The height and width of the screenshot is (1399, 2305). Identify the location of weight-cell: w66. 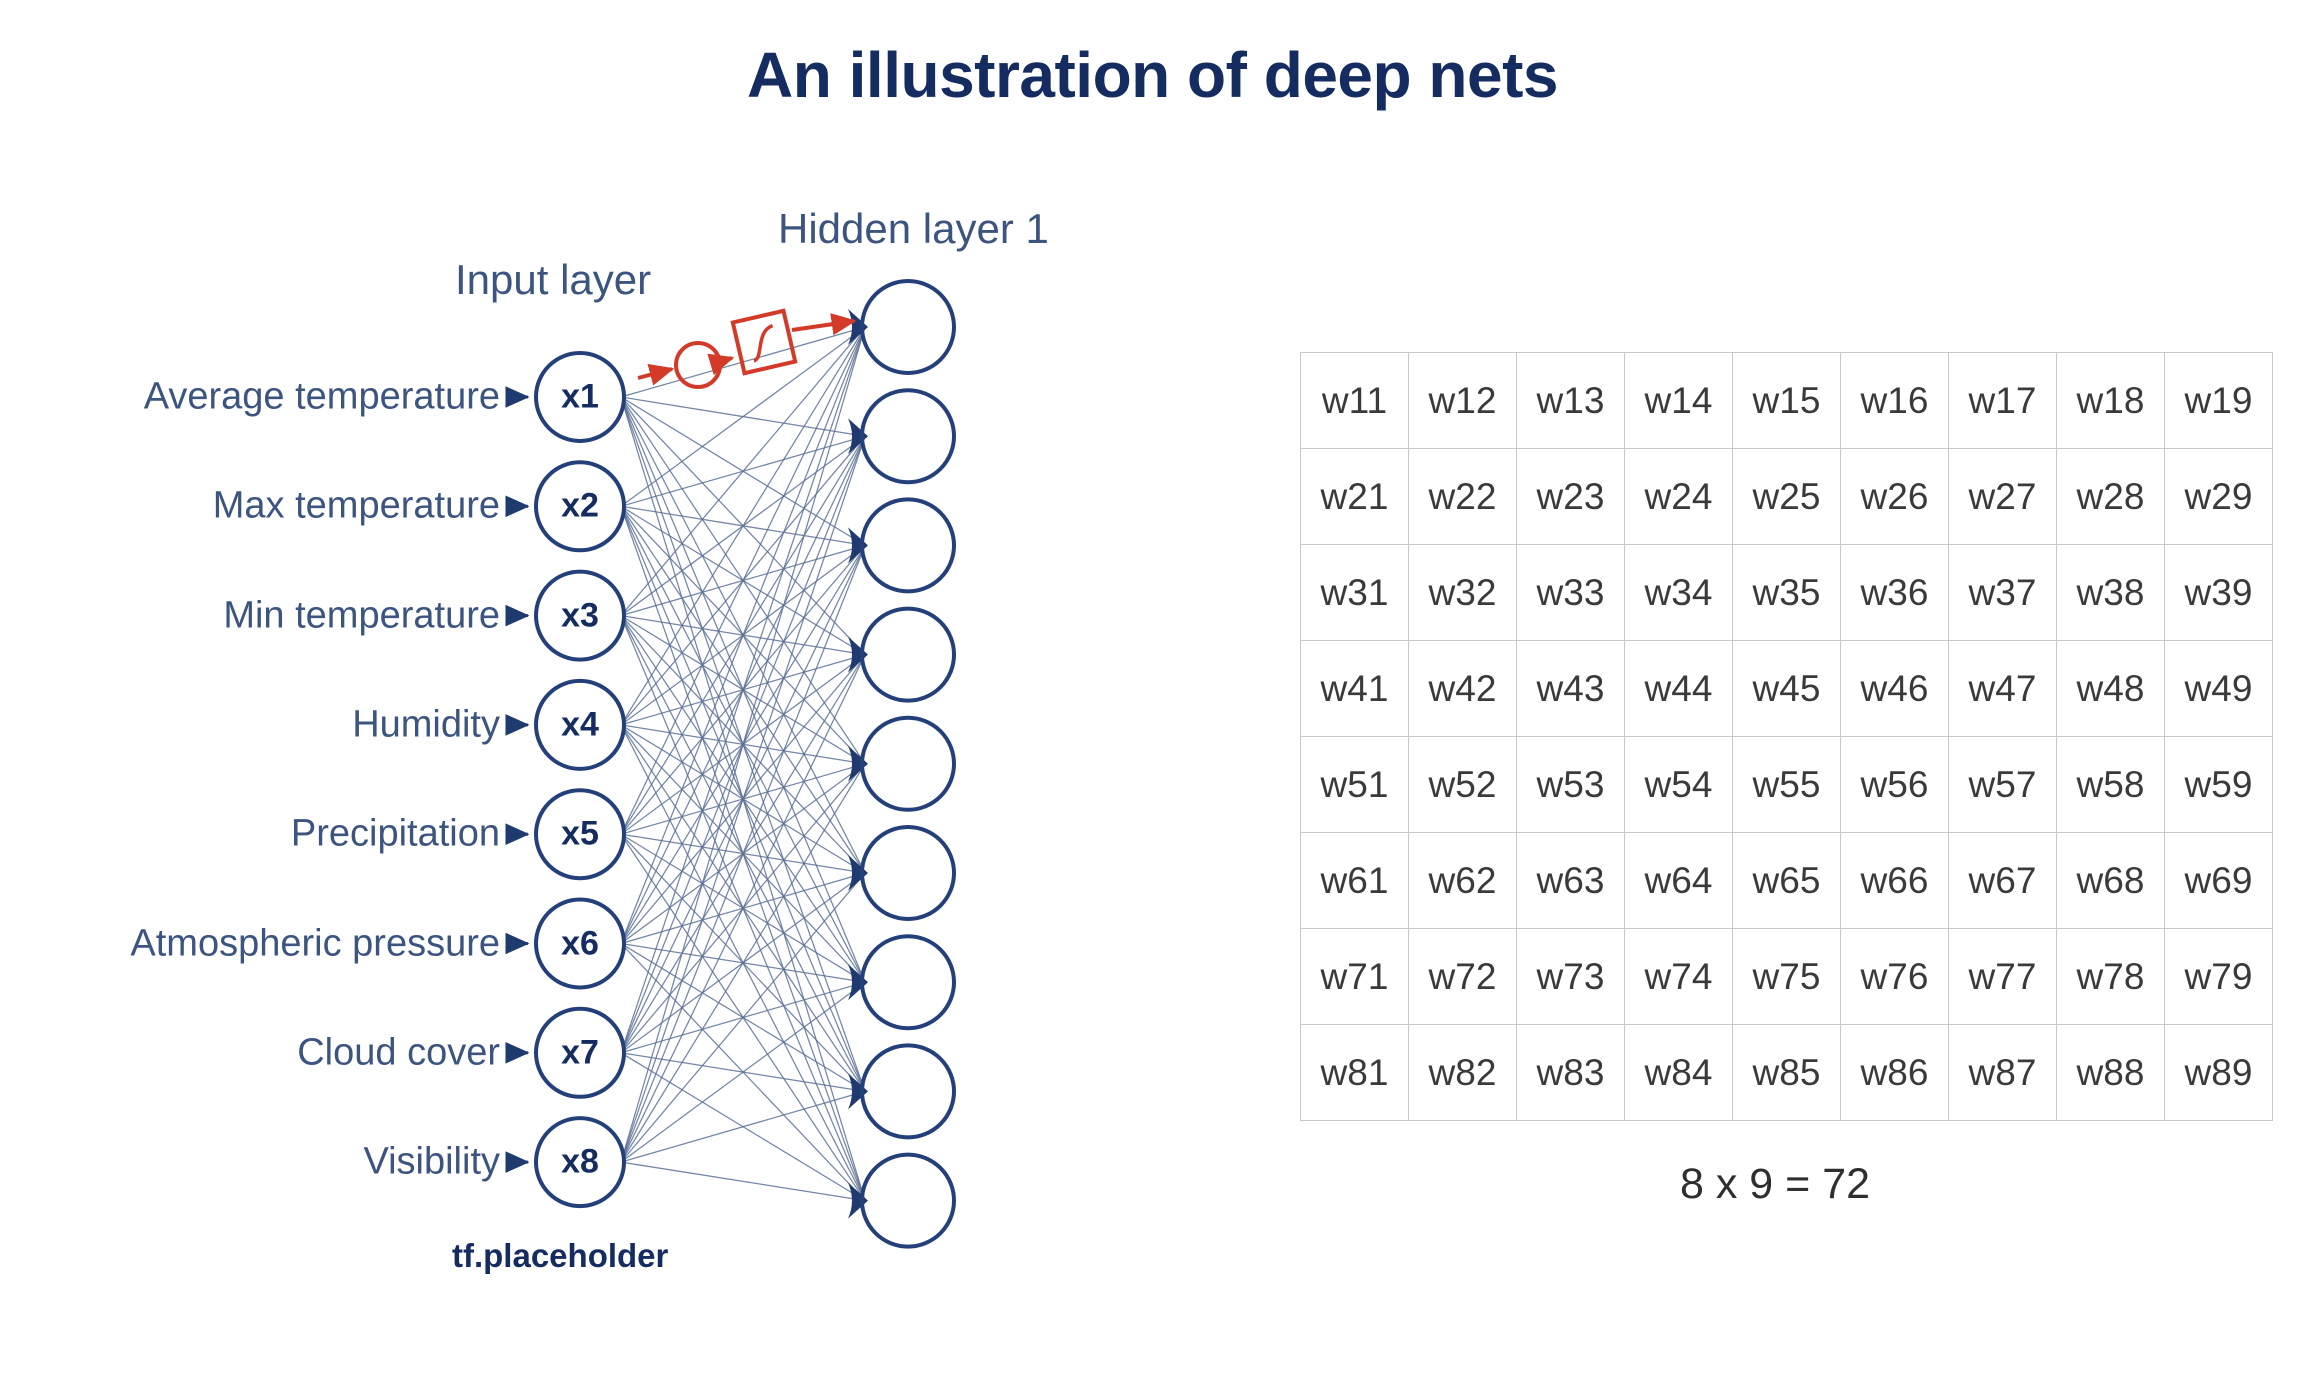
(1894, 880).